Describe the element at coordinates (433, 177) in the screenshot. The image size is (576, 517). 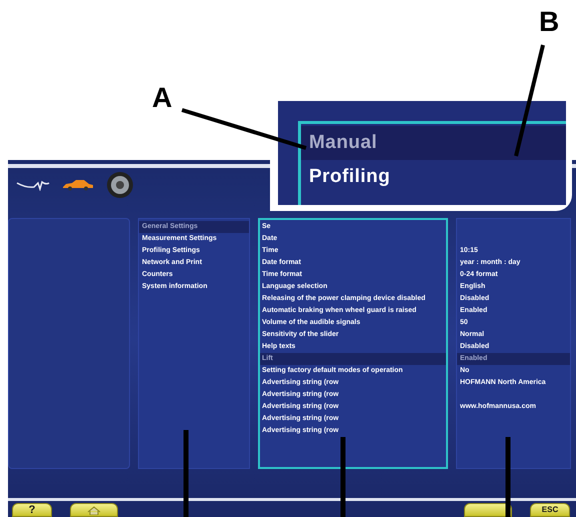
I see `mode-item: Profiling` at that location.